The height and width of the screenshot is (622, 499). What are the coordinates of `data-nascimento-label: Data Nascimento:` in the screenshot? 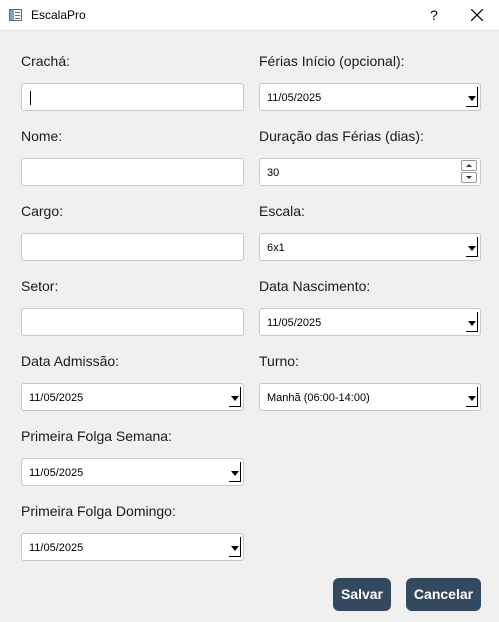 It's located at (315, 286).